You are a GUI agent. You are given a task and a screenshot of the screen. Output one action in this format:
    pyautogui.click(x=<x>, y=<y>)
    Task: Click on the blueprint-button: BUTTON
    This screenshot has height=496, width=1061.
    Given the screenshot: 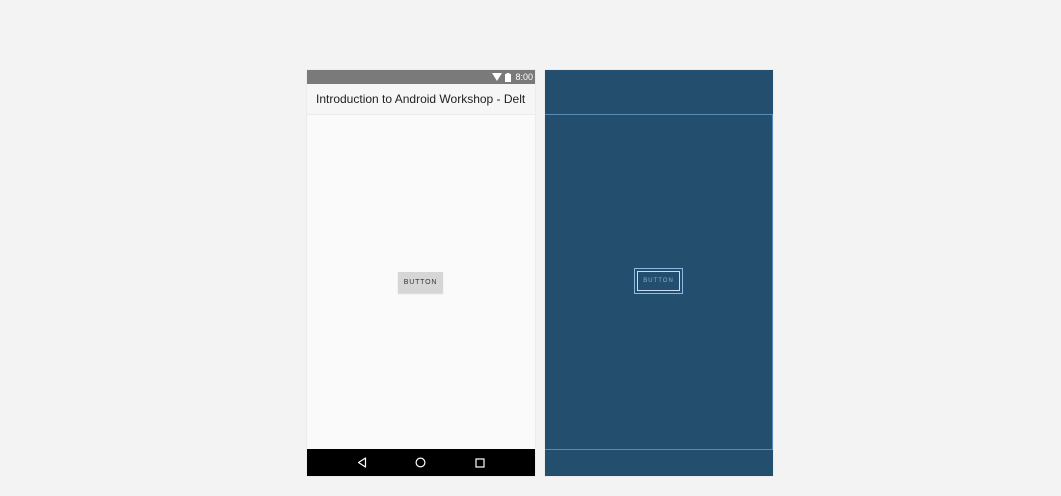 What is the action you would take?
    pyautogui.click(x=658, y=281)
    